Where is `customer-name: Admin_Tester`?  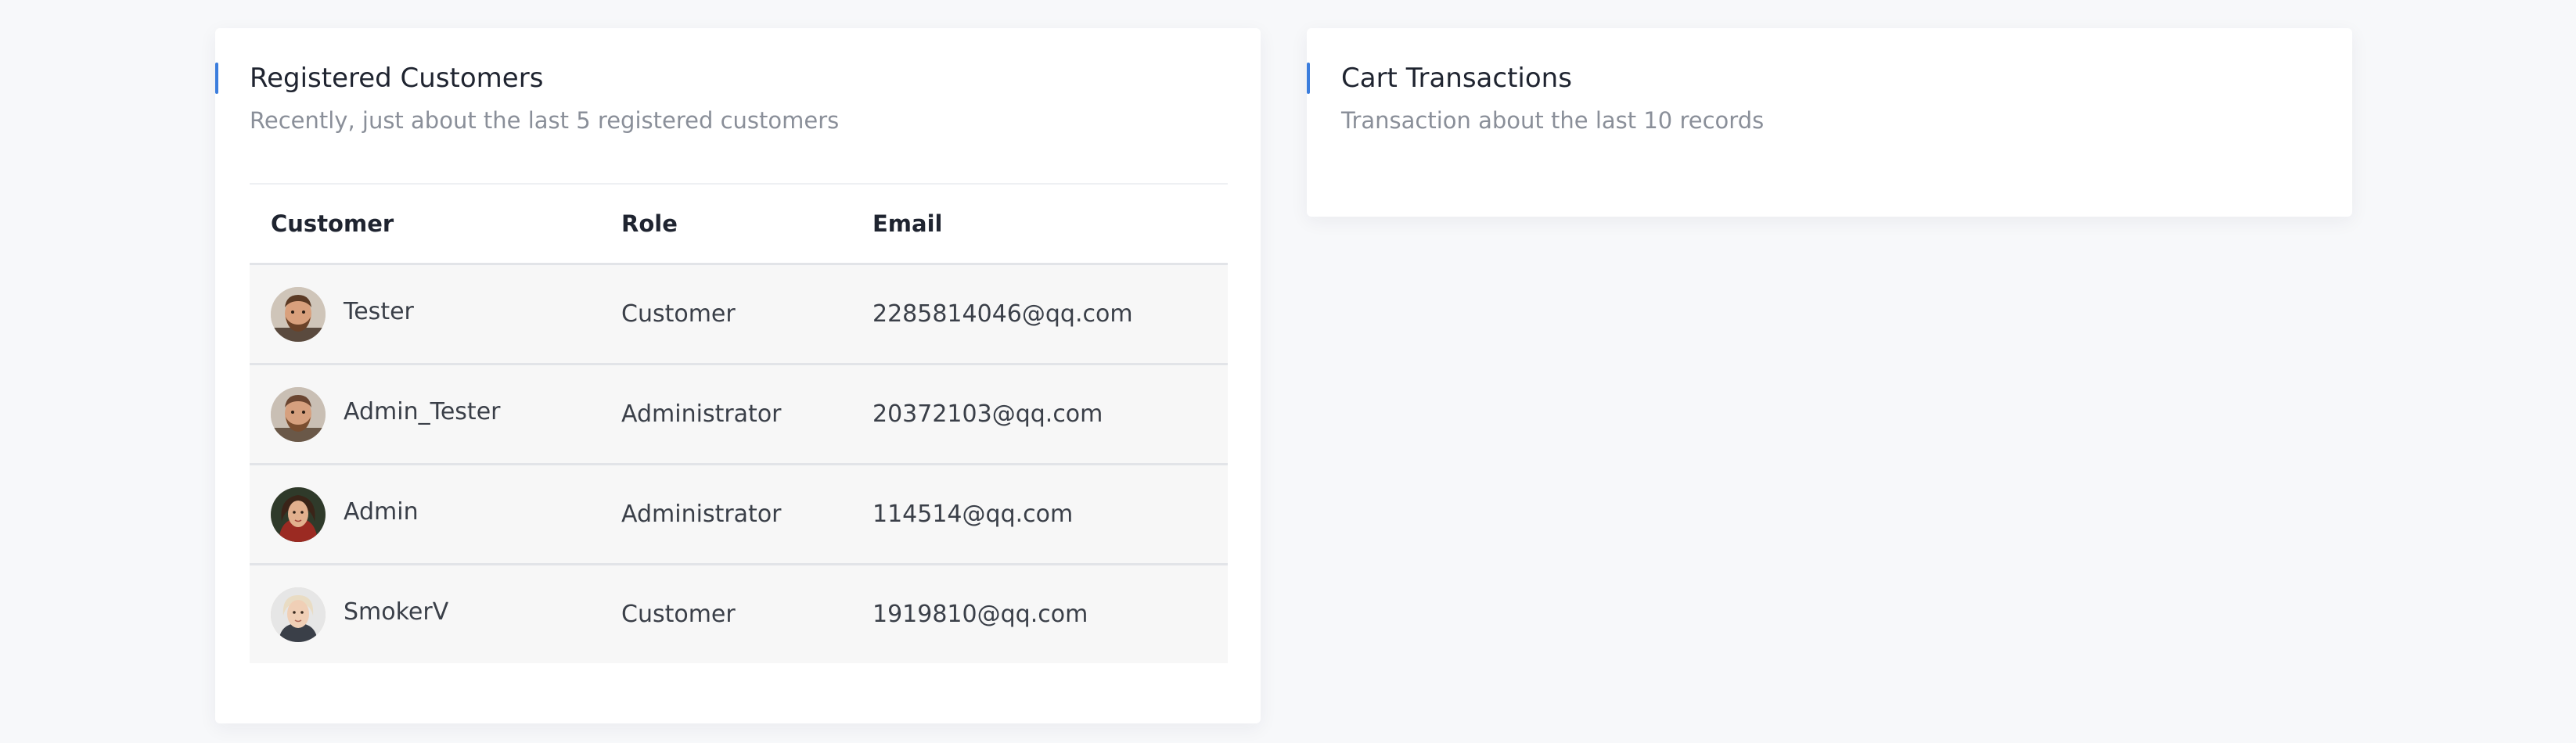
customer-name: Admin_Tester is located at coordinates (422, 411).